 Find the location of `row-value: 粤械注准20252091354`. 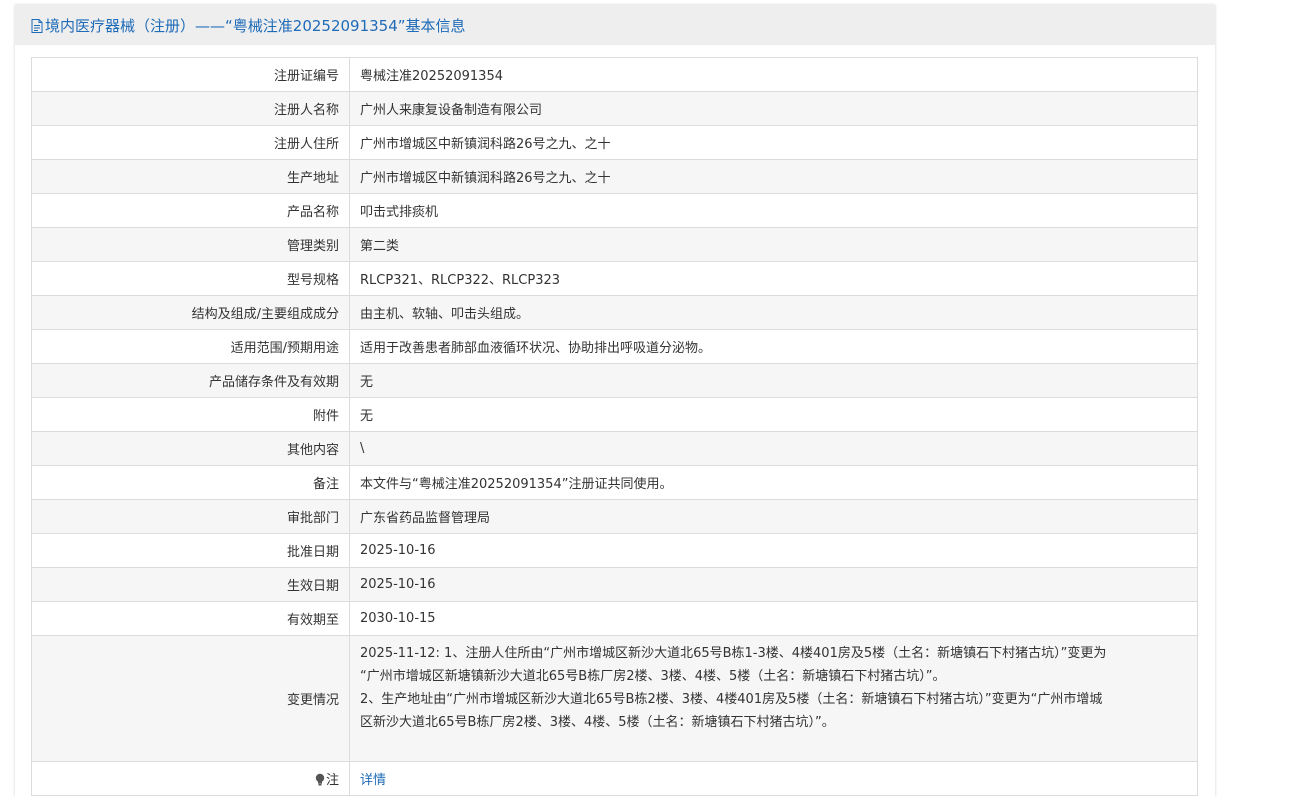

row-value: 粤械注准20252091354 is located at coordinates (774, 75).